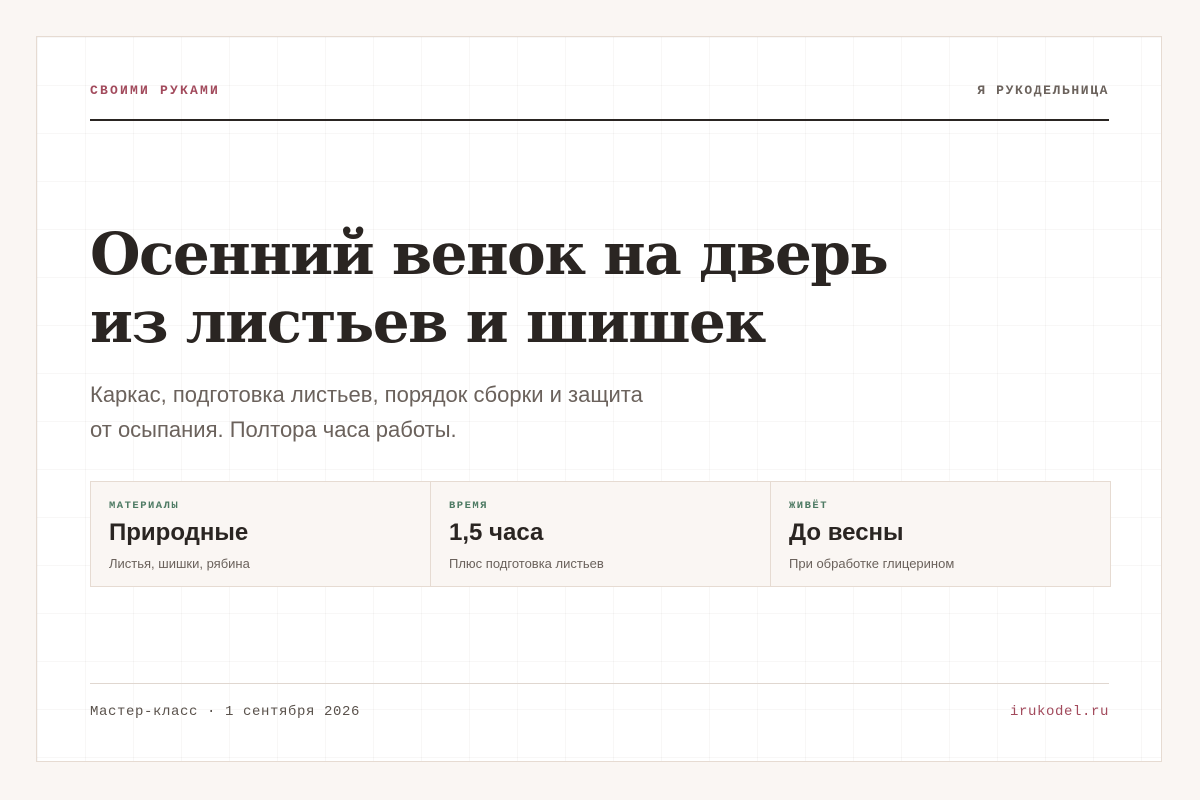 The width and height of the screenshot is (1200, 800). Describe the element at coordinates (1043, 90) in the screenshot. I see `site-name: Я РУКОДЕЛЬНИЦА` at that location.